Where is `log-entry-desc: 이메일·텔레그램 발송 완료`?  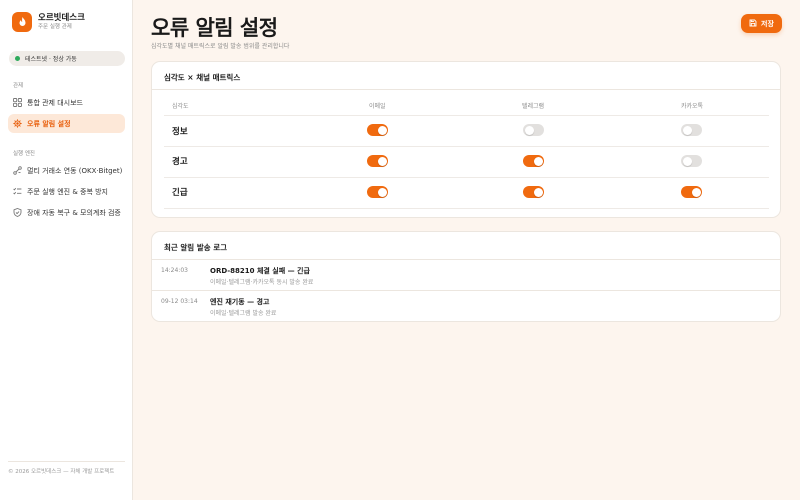
log-entry-desc: 이메일·텔레그램 발송 완료 is located at coordinates (243, 313).